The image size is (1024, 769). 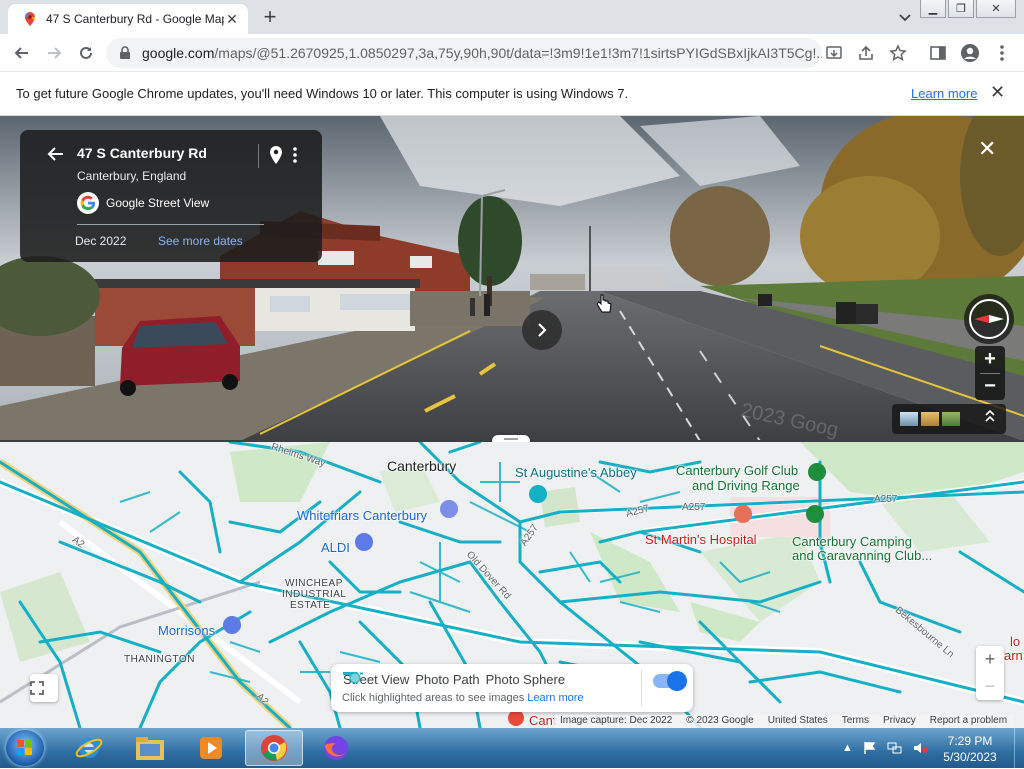 I want to click on maximize-button: ❐, so click(x=961, y=9).